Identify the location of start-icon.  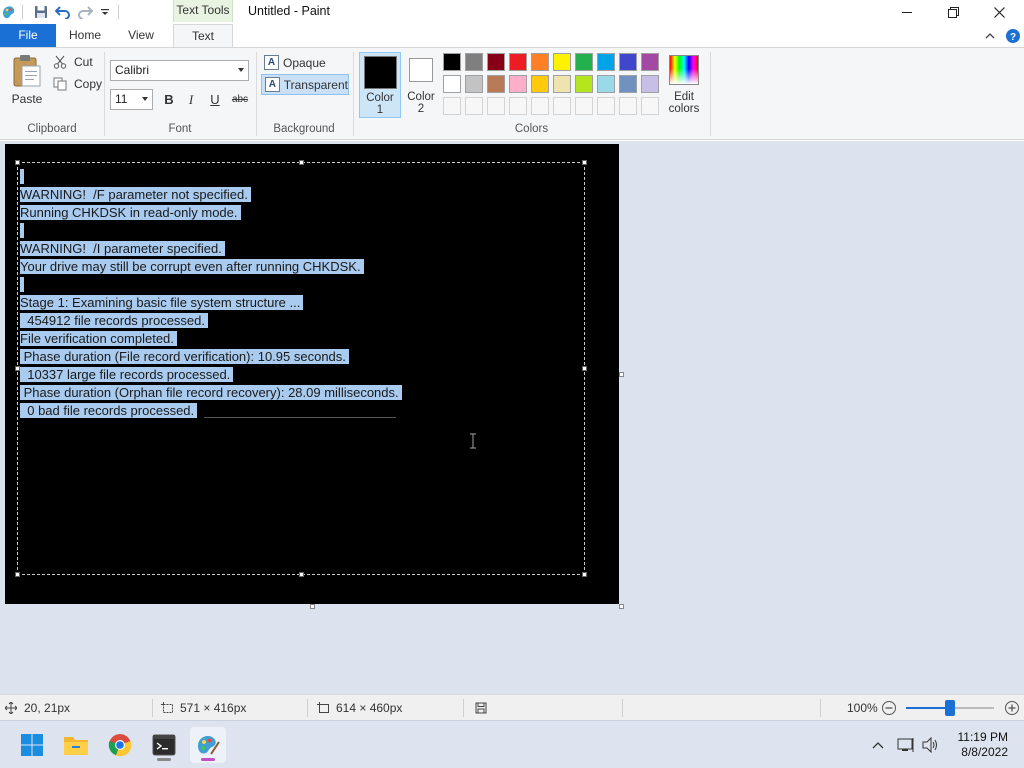
(32, 745).